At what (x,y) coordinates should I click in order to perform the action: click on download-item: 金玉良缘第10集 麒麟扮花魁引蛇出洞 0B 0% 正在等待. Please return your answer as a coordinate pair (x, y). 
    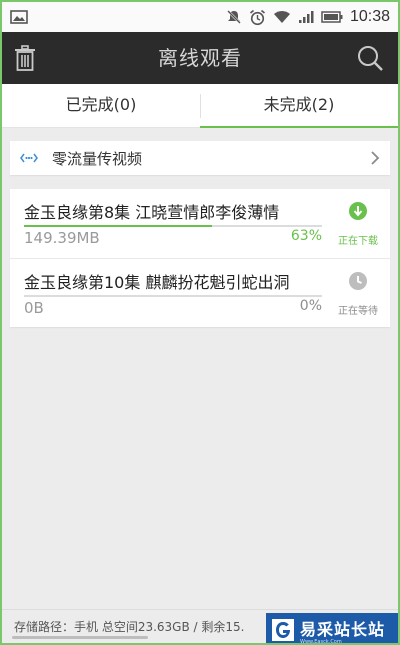
    Looking at the image, I should click on (200, 292).